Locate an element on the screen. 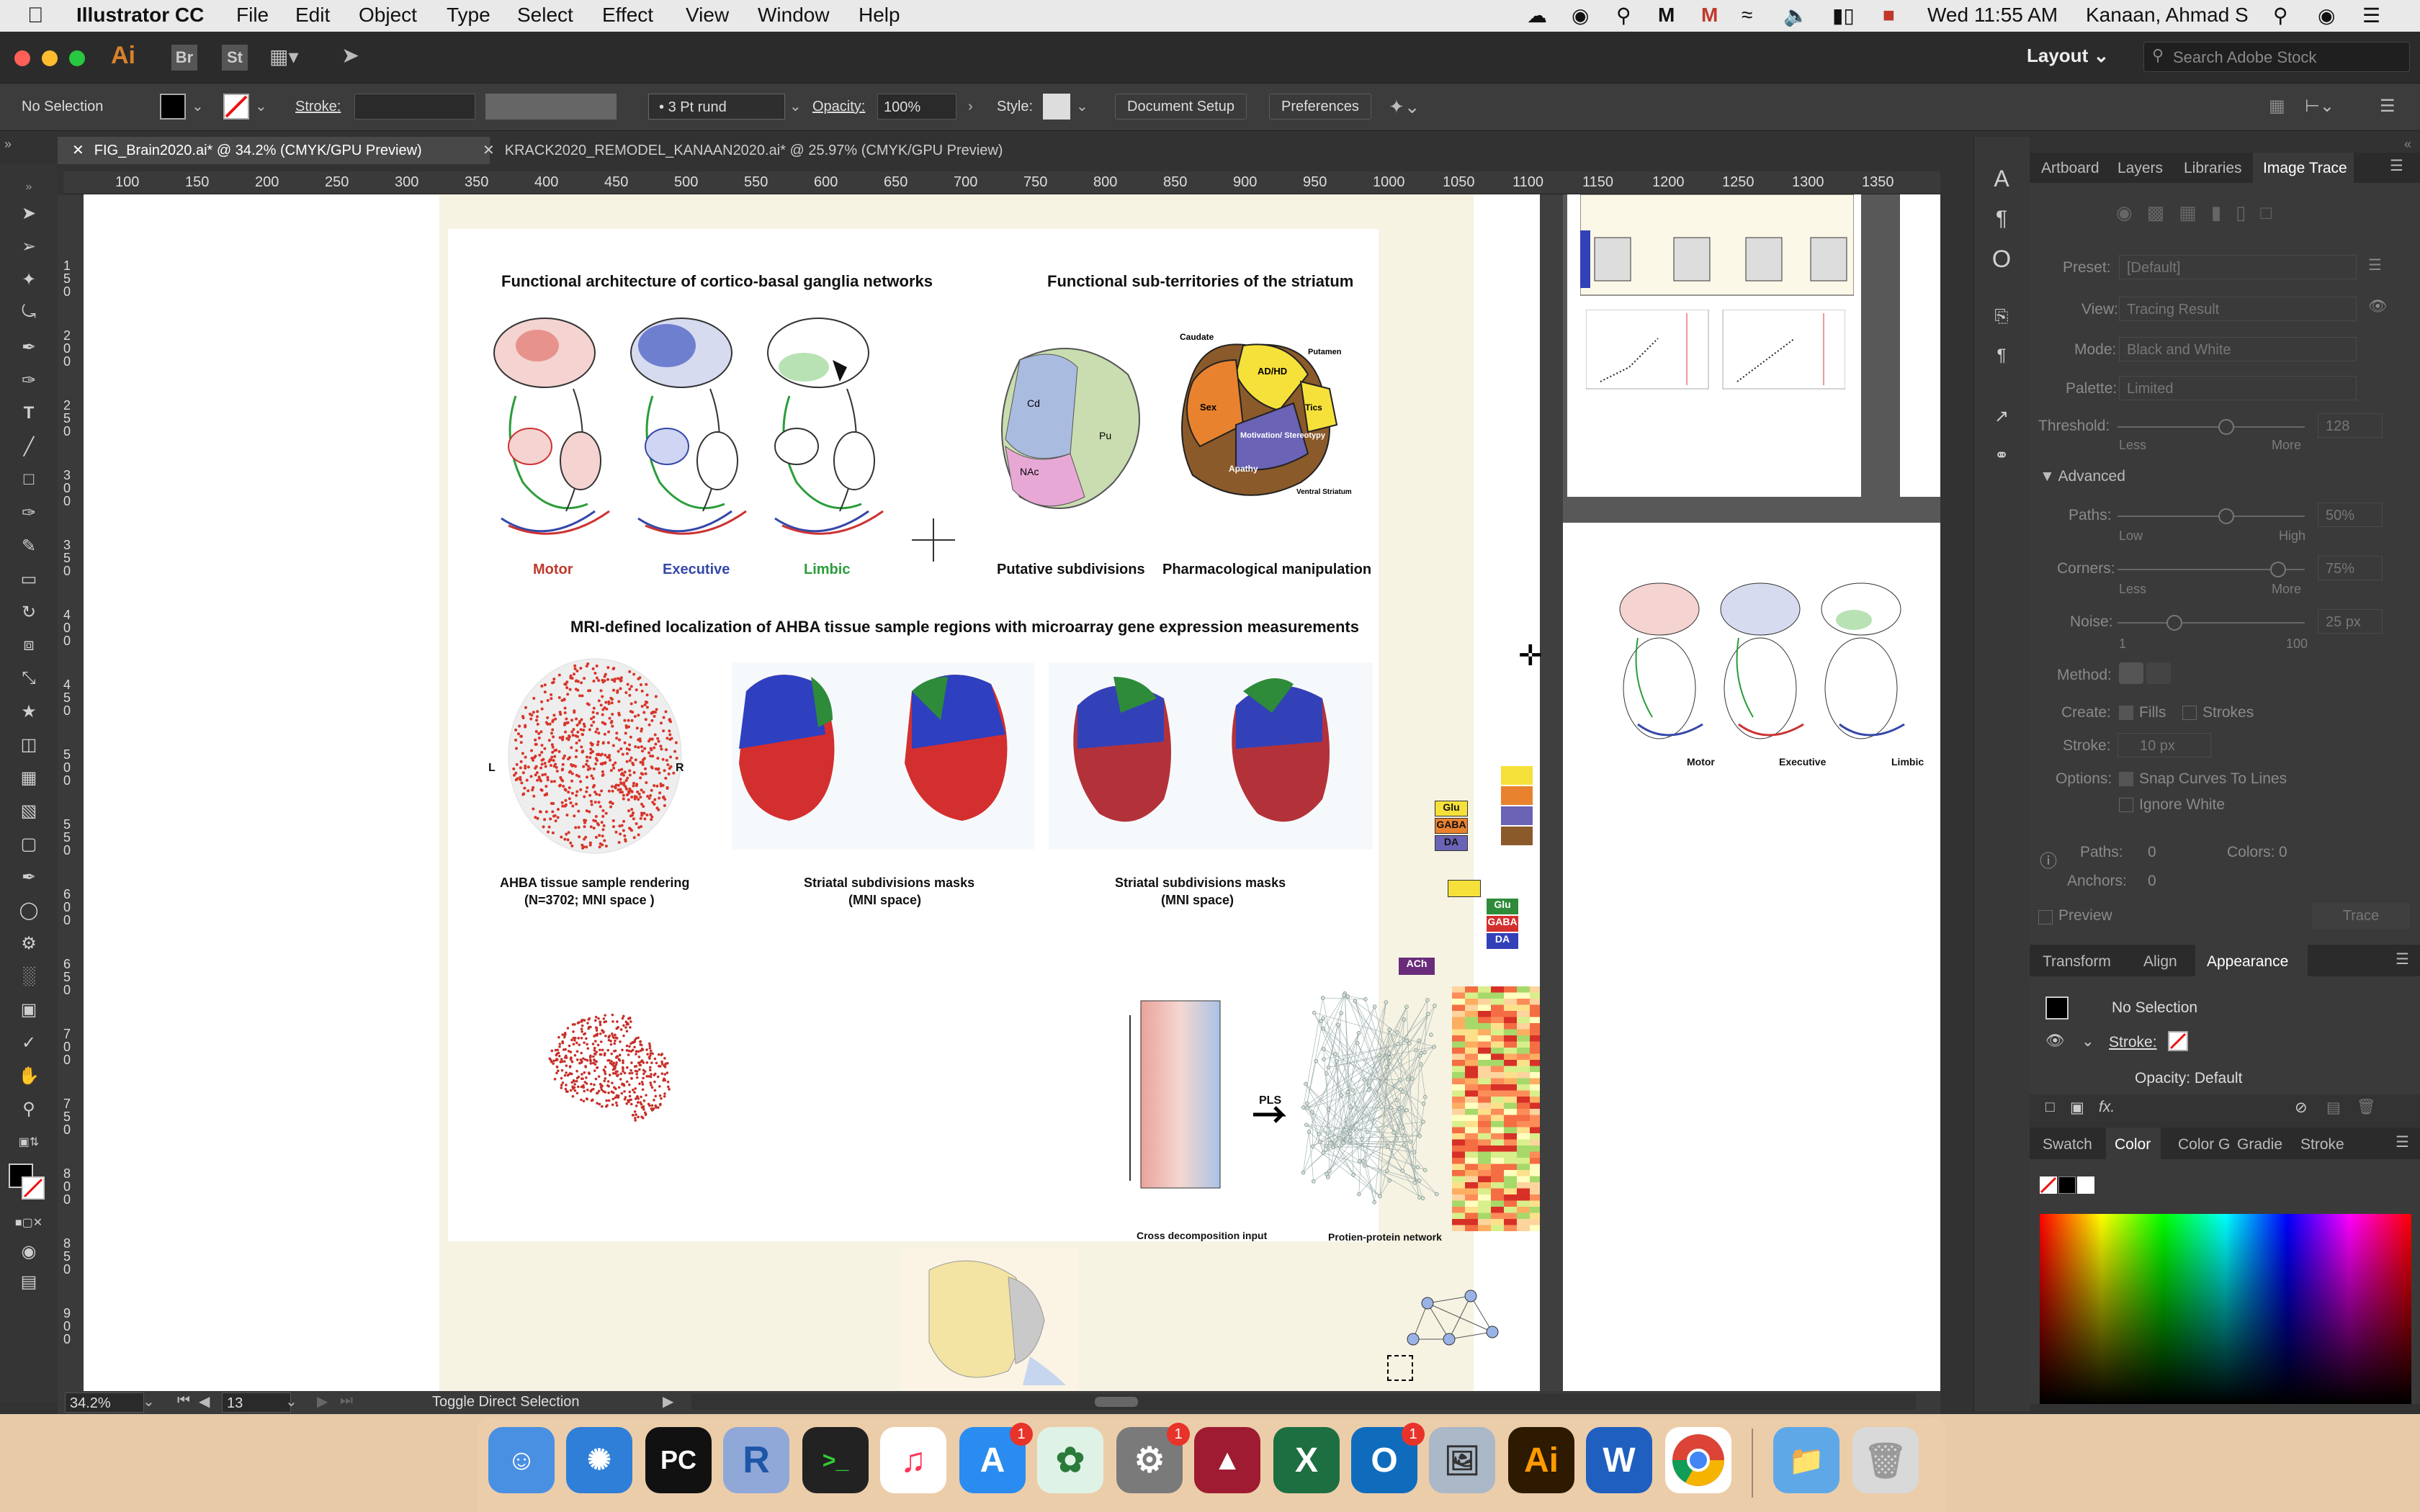 Image resolution: width=2420 pixels, height=1512 pixels. collapse-tools-icon: » is located at coordinates (29, 150).